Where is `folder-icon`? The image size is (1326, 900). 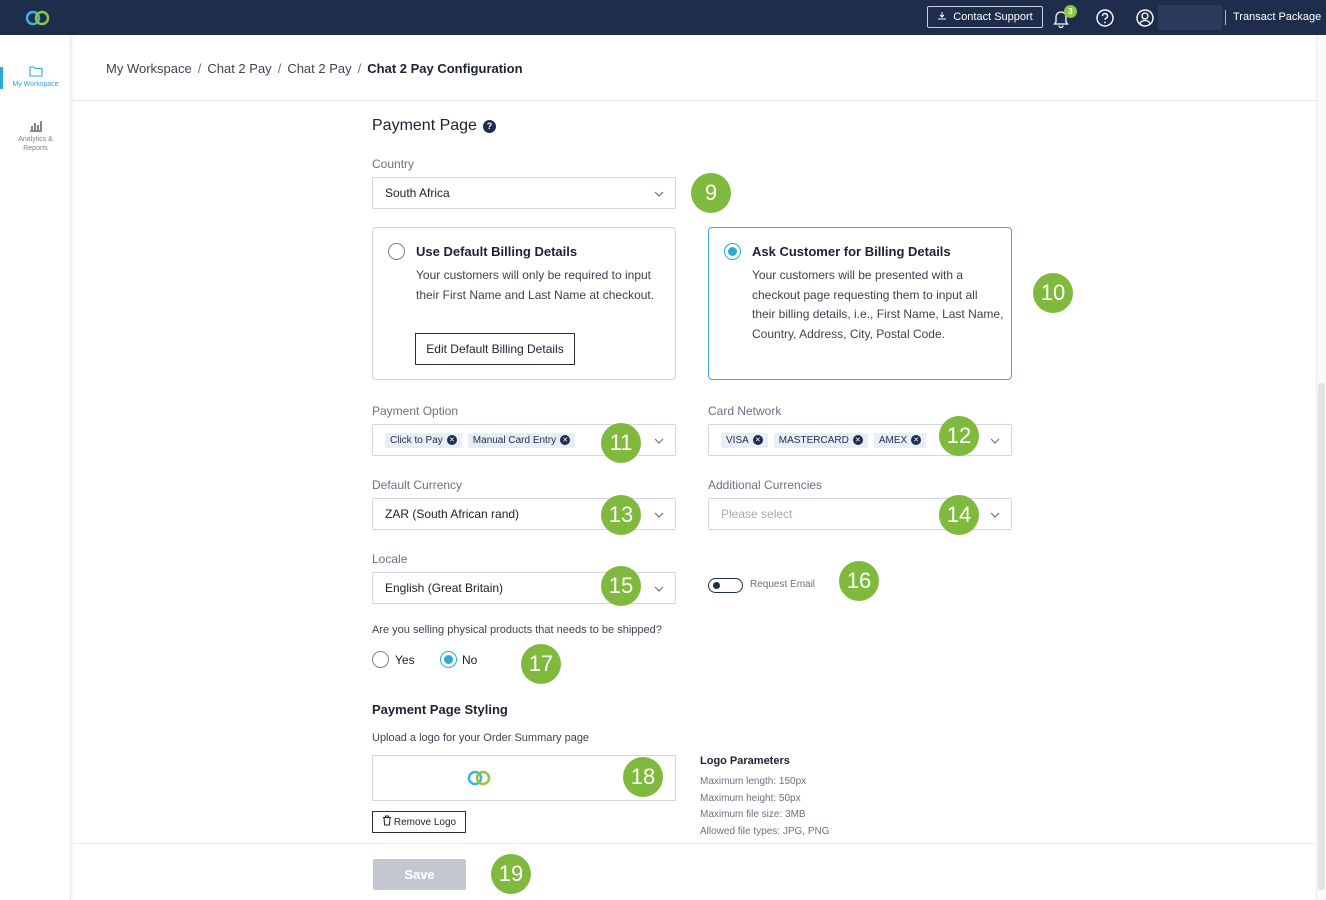 folder-icon is located at coordinates (35, 72).